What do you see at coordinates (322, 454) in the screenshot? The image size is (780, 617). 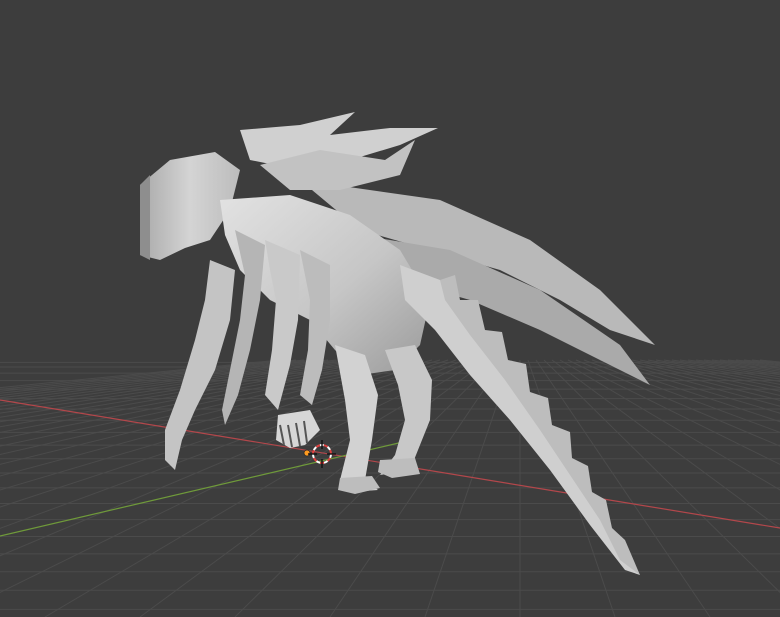 I see `3d-cursor-icon` at bounding box center [322, 454].